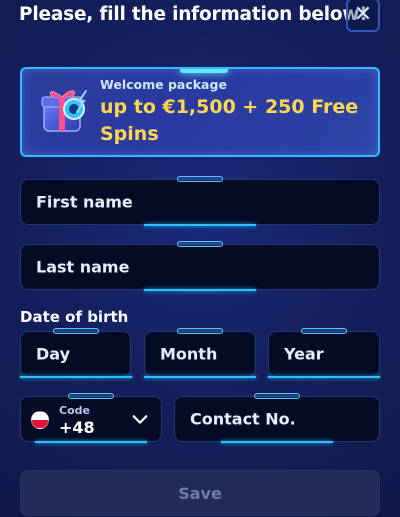 The width and height of the screenshot is (400, 517). Describe the element at coordinates (193, 14) in the screenshot. I see `page-title: Please, fill the information below!` at that location.